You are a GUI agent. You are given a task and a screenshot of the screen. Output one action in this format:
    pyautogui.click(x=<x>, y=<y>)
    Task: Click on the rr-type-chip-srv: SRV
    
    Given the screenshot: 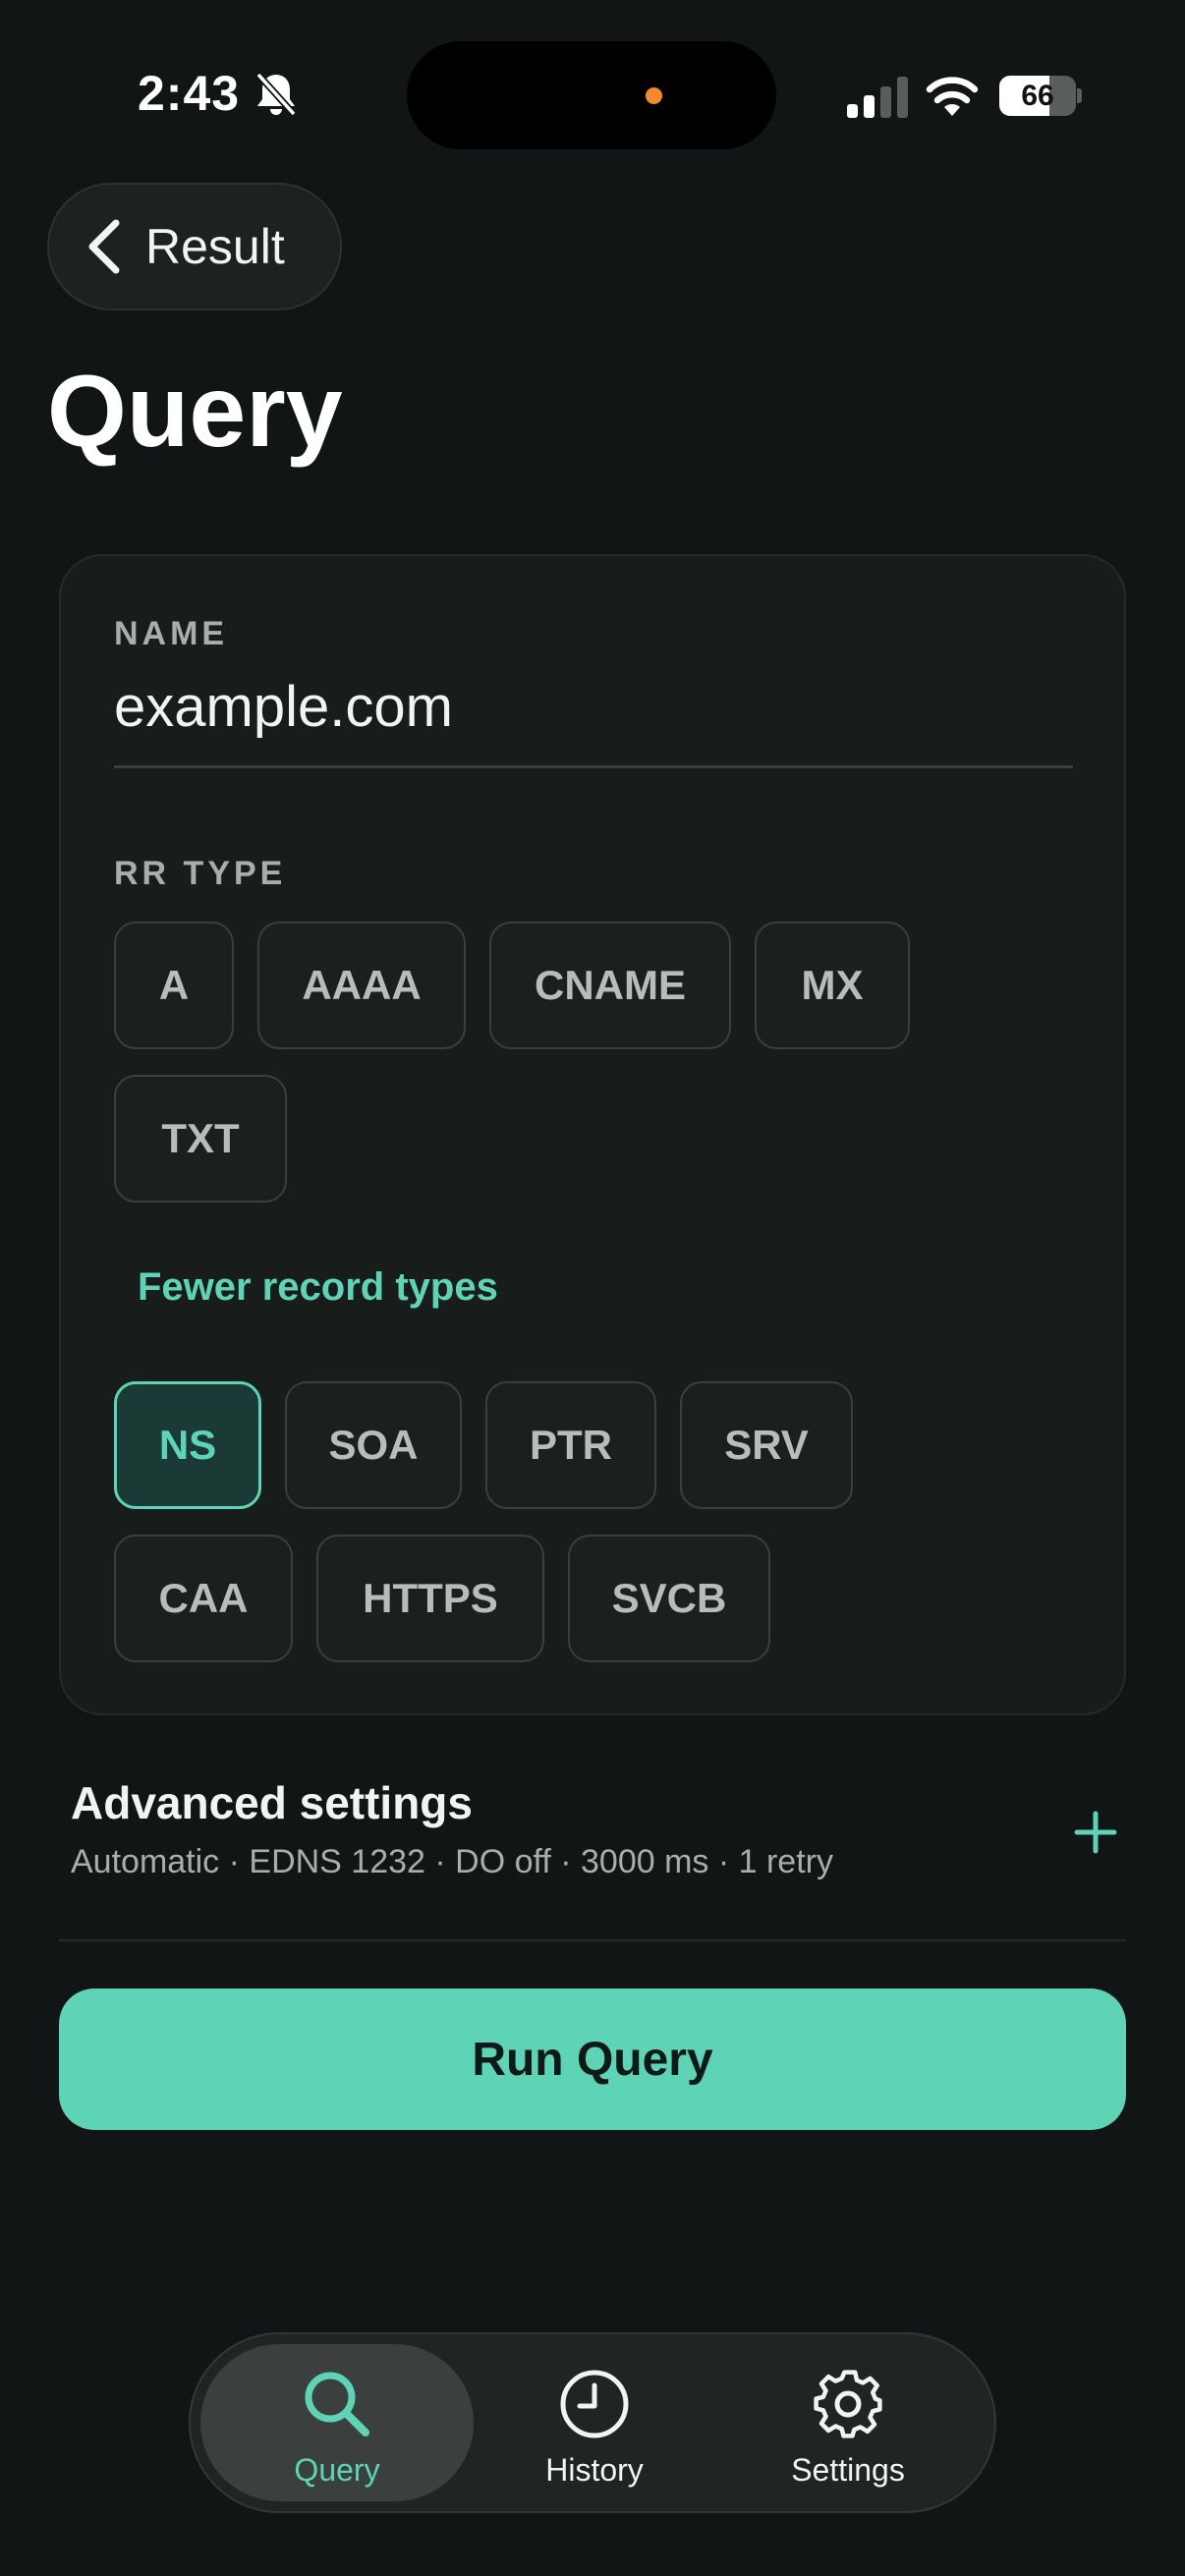 What is the action you would take?
    pyautogui.click(x=767, y=1445)
    